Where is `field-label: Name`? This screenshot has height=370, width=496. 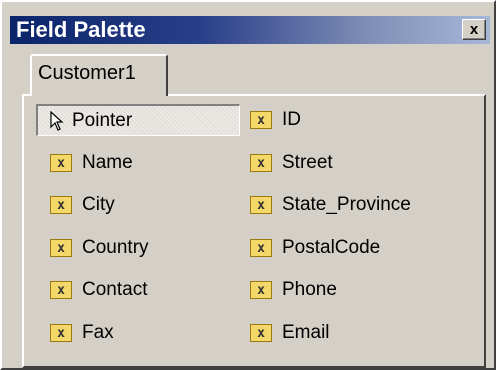
field-label: Name is located at coordinates (107, 162).